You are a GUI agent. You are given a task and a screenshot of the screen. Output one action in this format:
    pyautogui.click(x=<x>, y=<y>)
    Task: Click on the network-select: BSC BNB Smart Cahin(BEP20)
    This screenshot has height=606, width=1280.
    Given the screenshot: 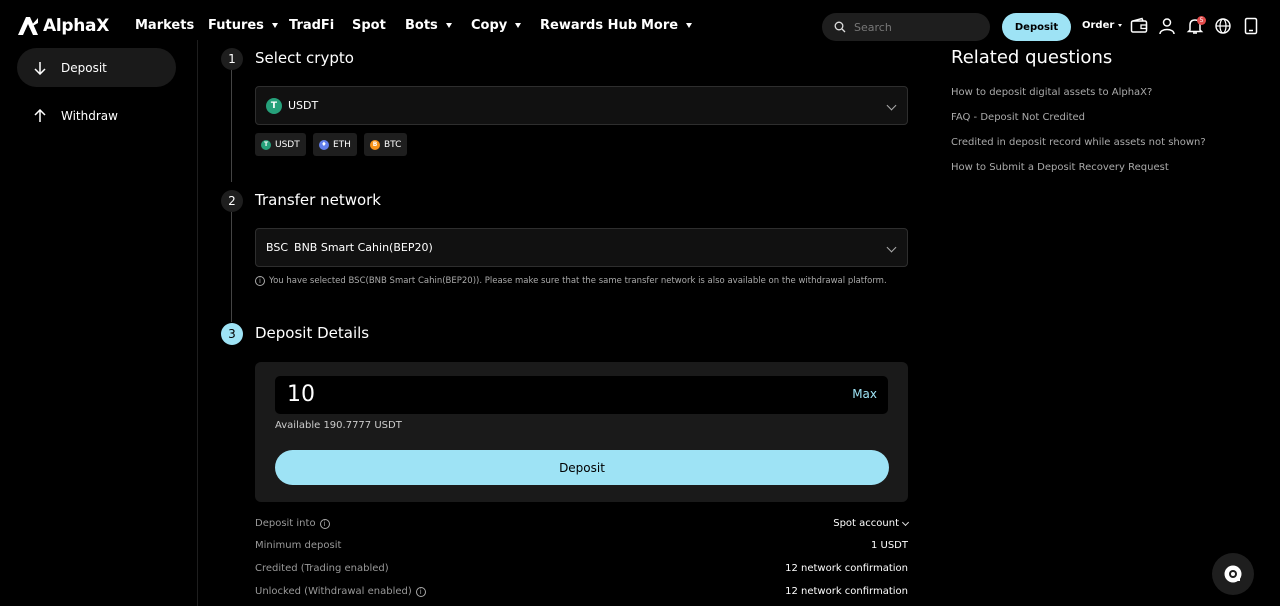 What is the action you would take?
    pyautogui.click(x=581, y=247)
    